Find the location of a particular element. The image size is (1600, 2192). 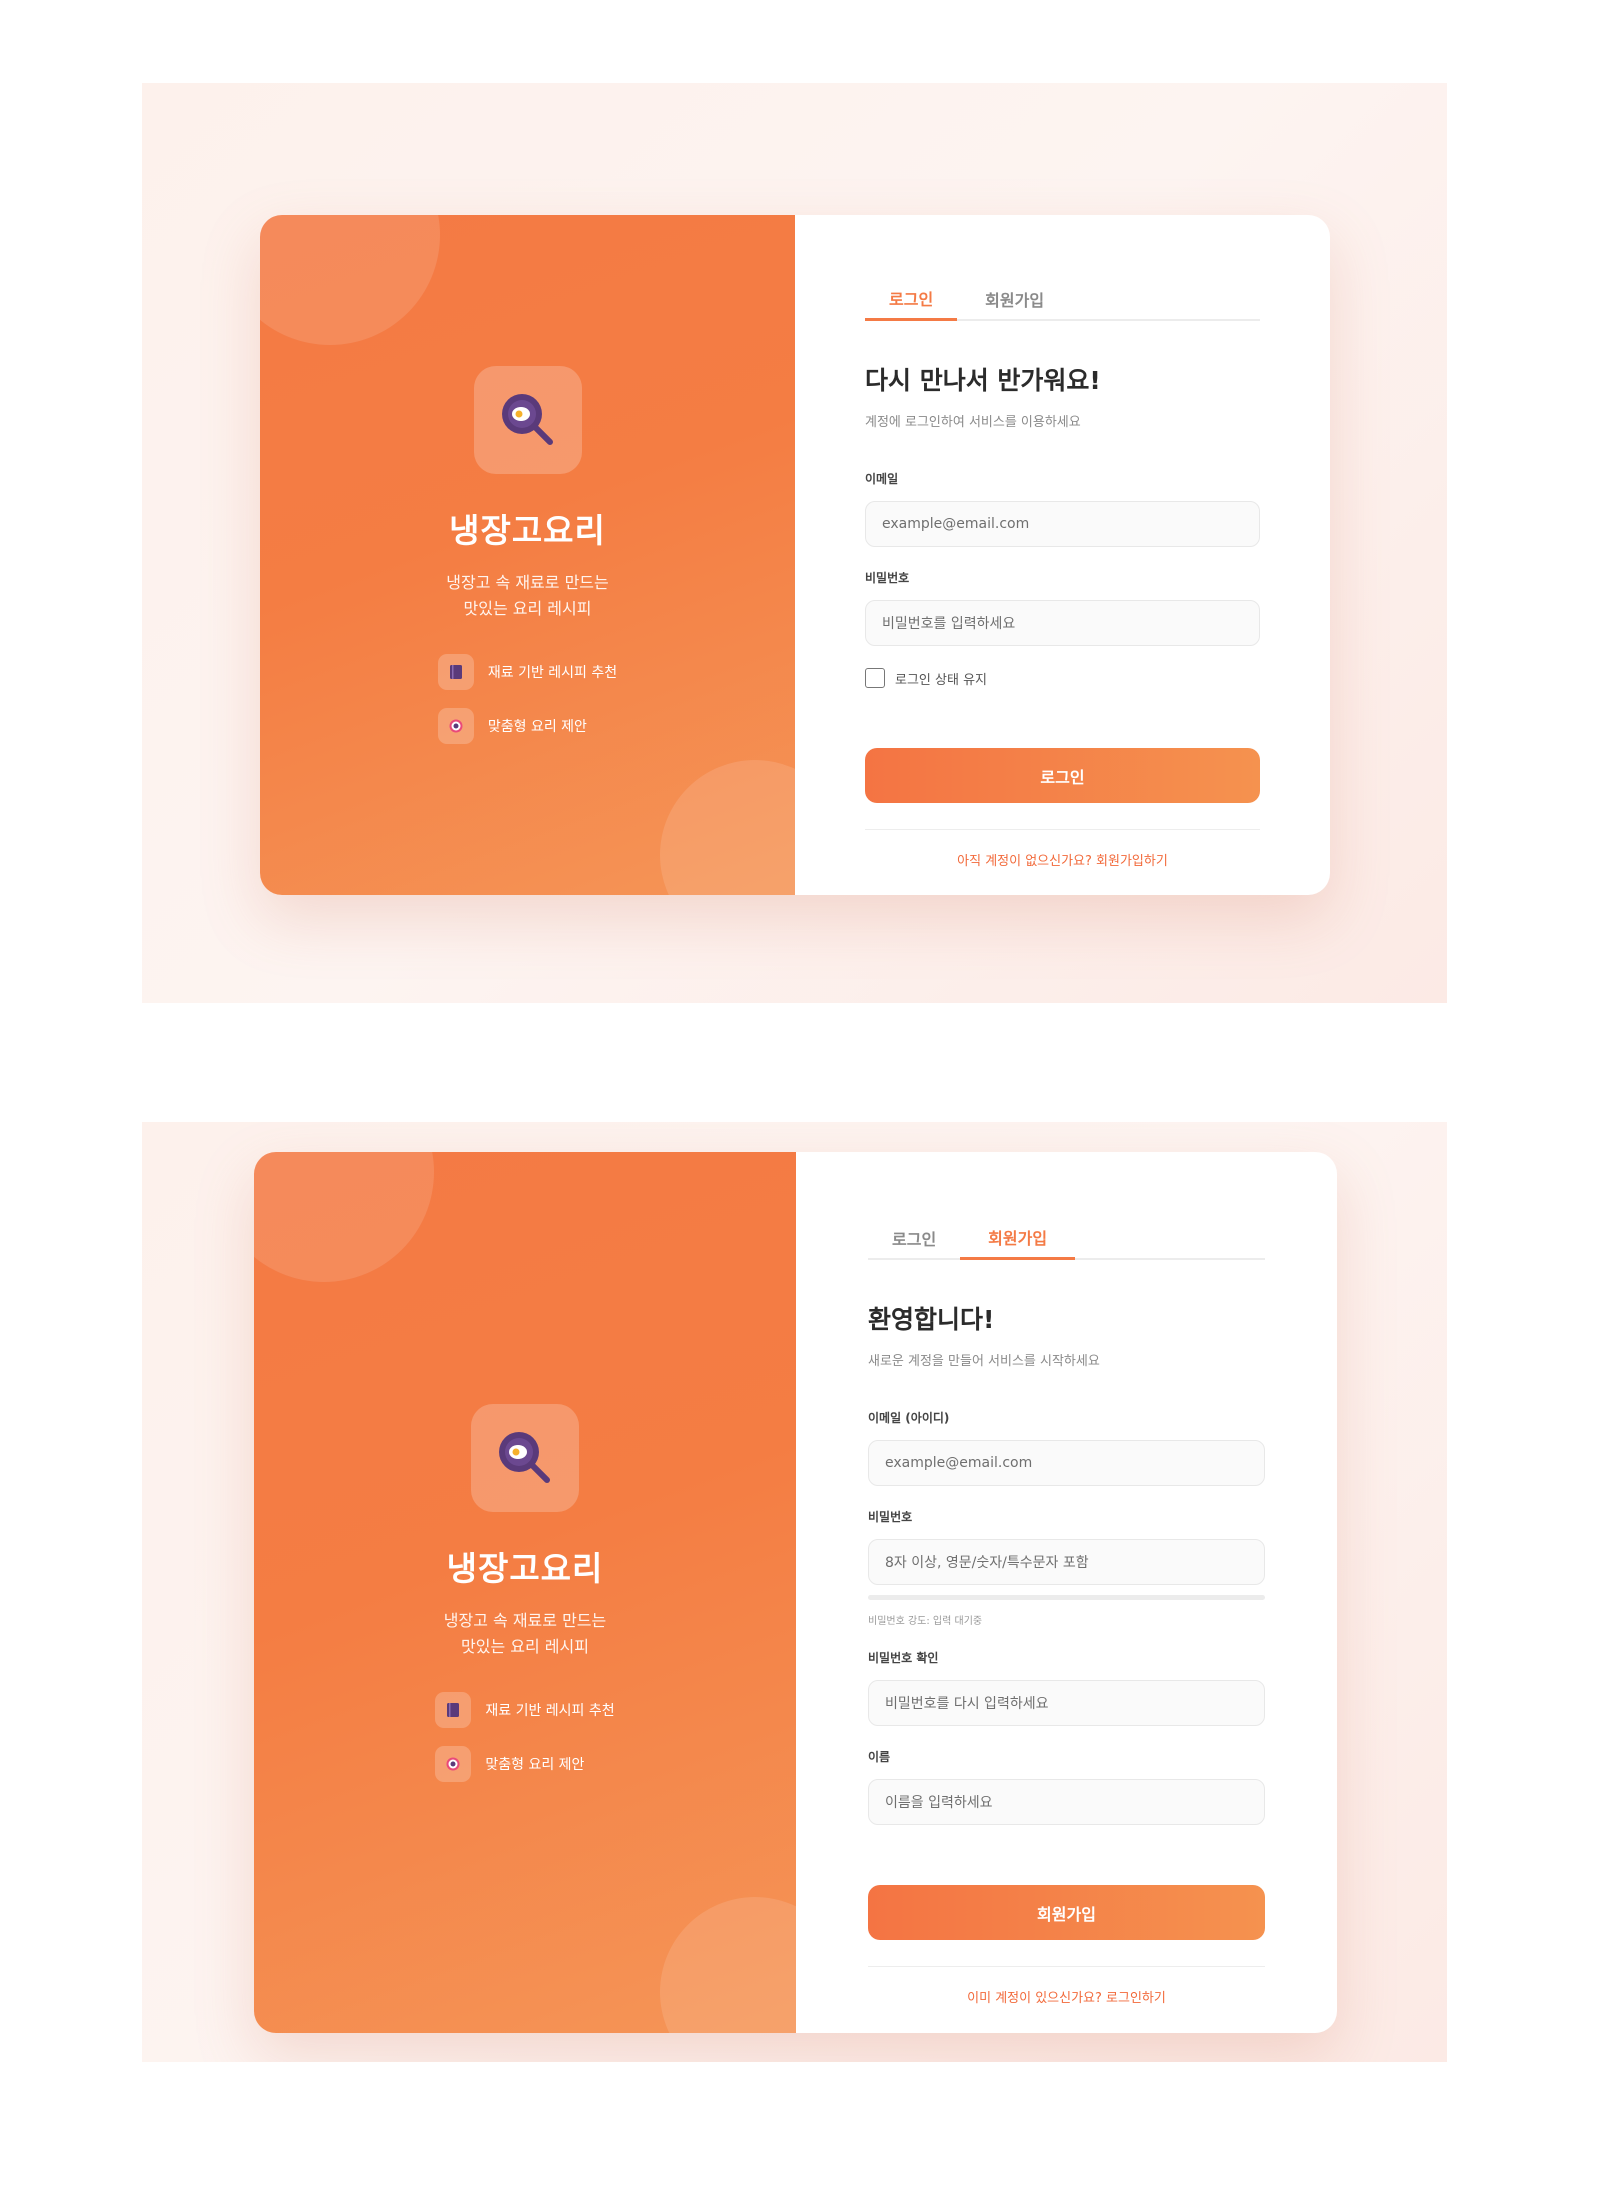

confirm-password-input: 비밀번호를 다시 입력하세요 is located at coordinates (1066, 1703).